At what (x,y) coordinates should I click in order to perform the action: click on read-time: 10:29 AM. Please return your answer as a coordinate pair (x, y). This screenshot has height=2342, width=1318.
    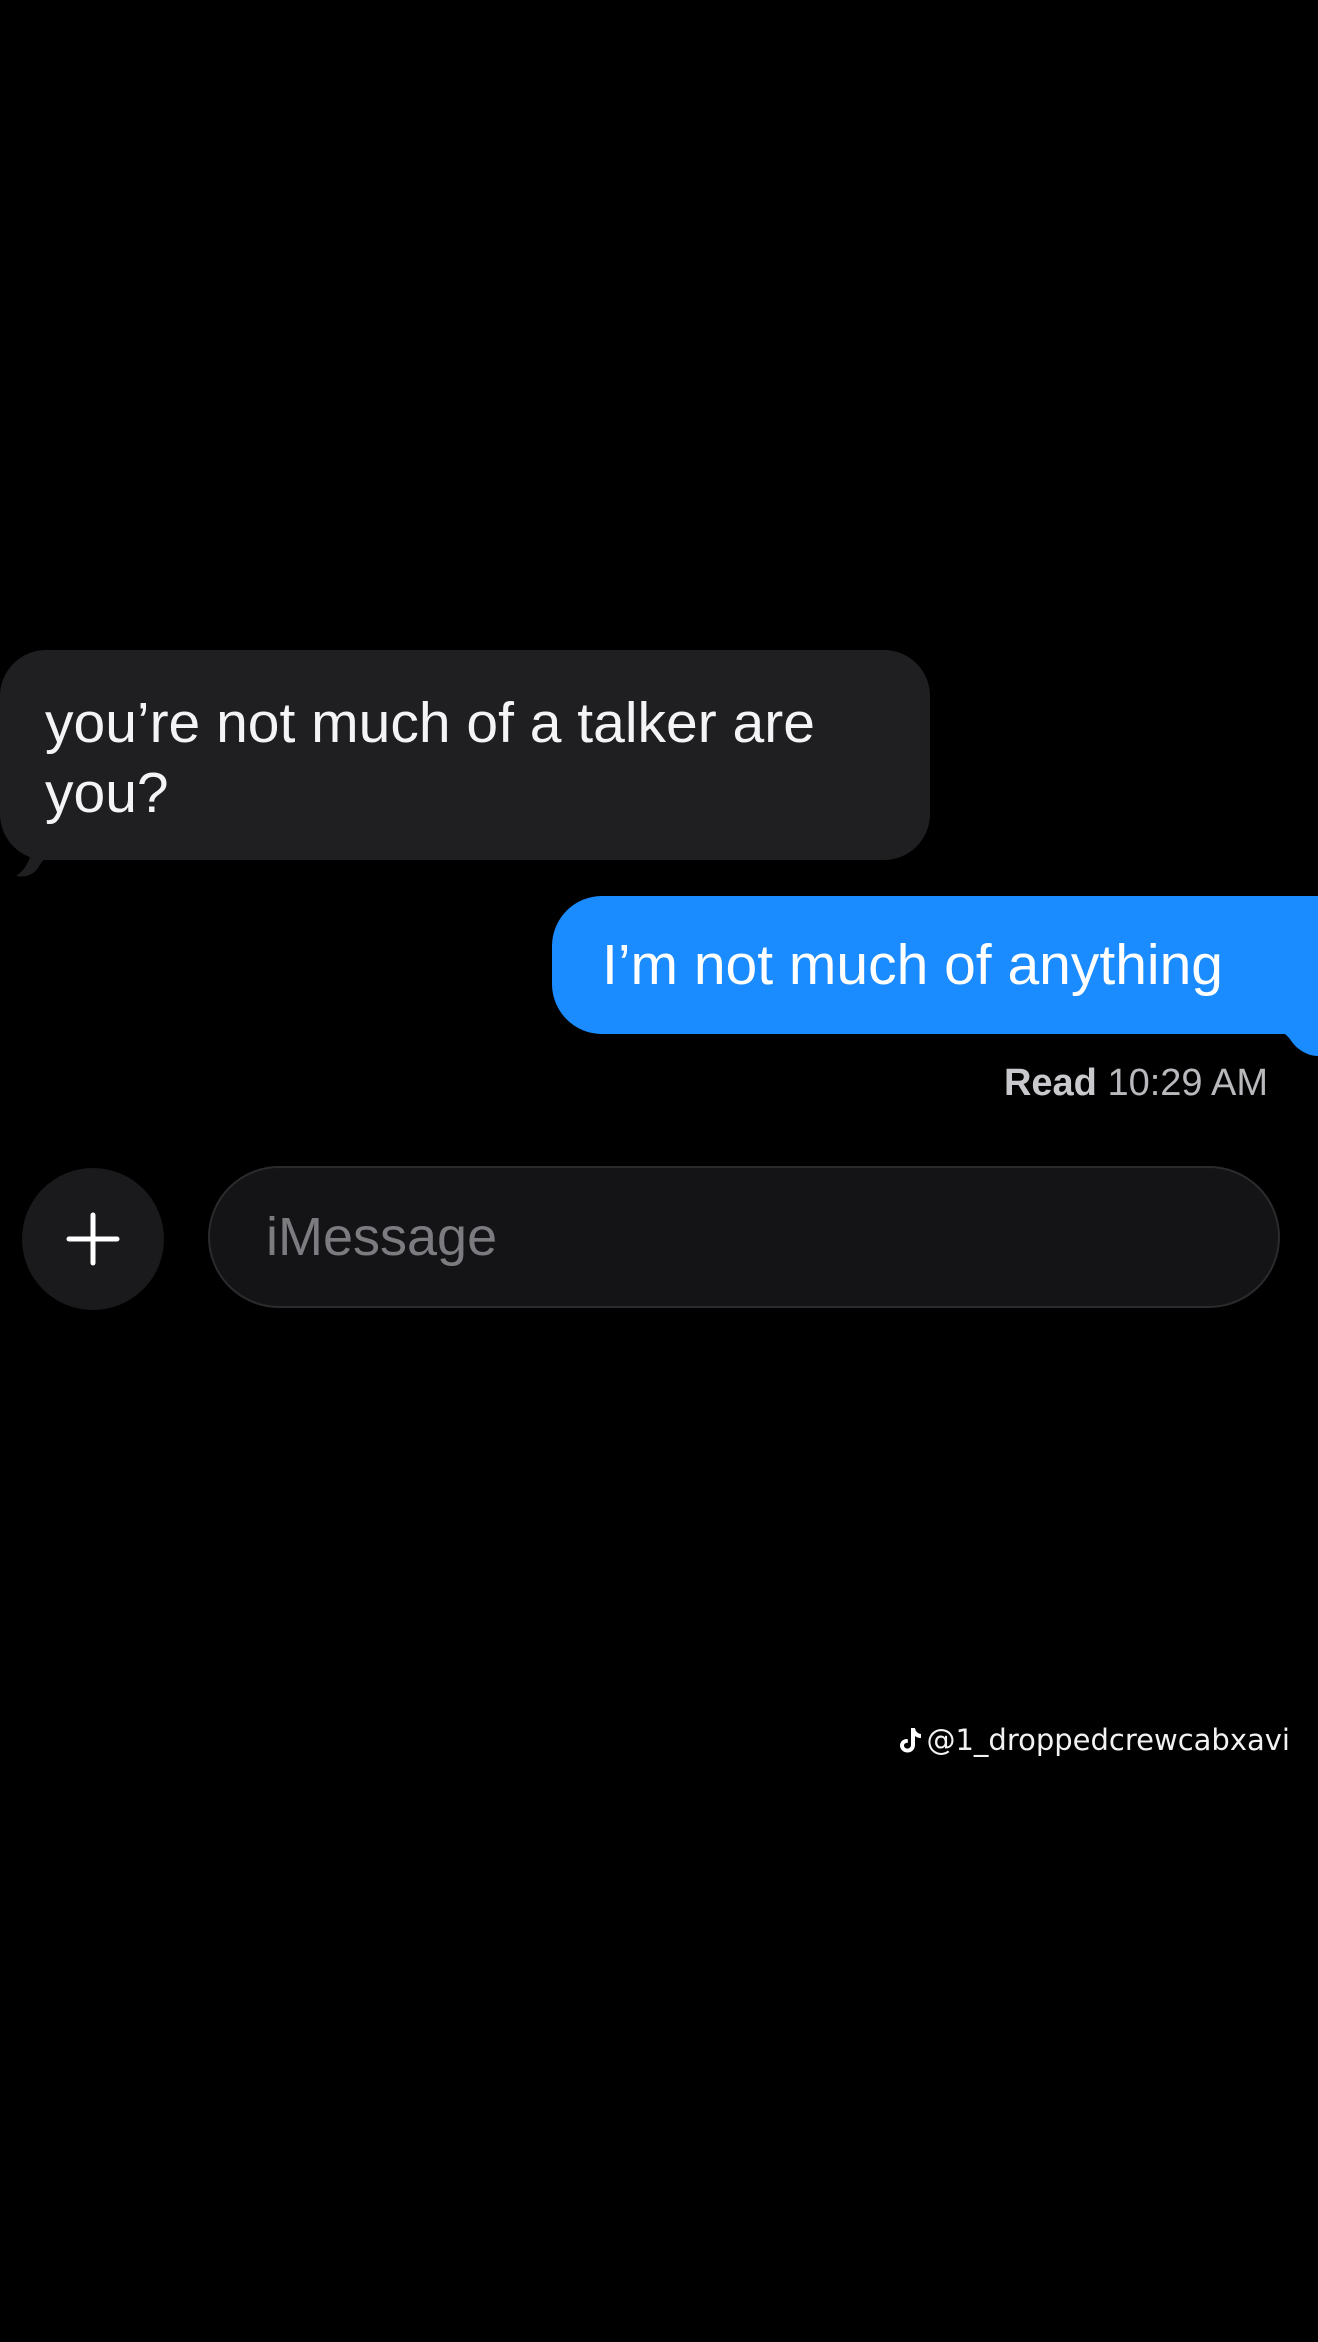
    Looking at the image, I should click on (1187, 1083).